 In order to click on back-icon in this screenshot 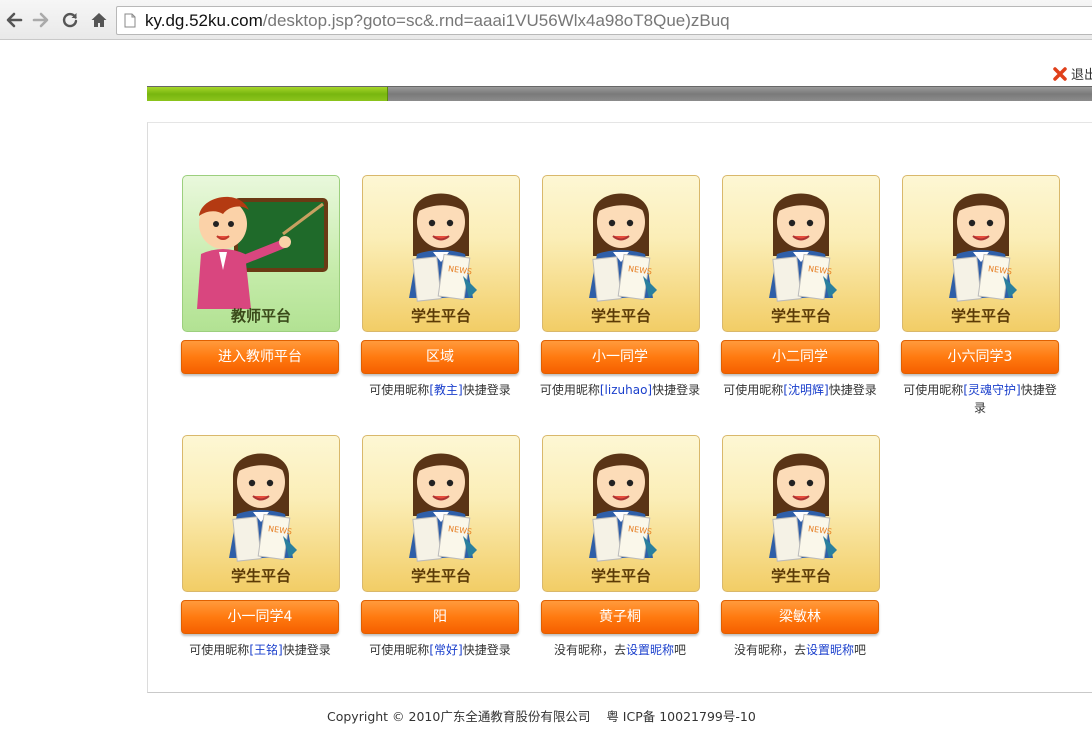, I will do `click(14, 20)`.